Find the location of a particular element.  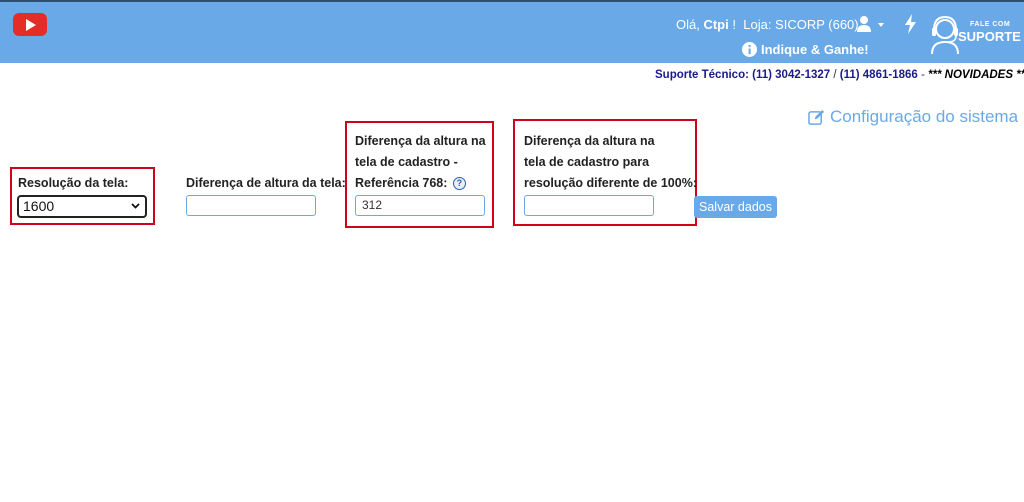

resolution-selected-value: 1600 is located at coordinates (39, 206).